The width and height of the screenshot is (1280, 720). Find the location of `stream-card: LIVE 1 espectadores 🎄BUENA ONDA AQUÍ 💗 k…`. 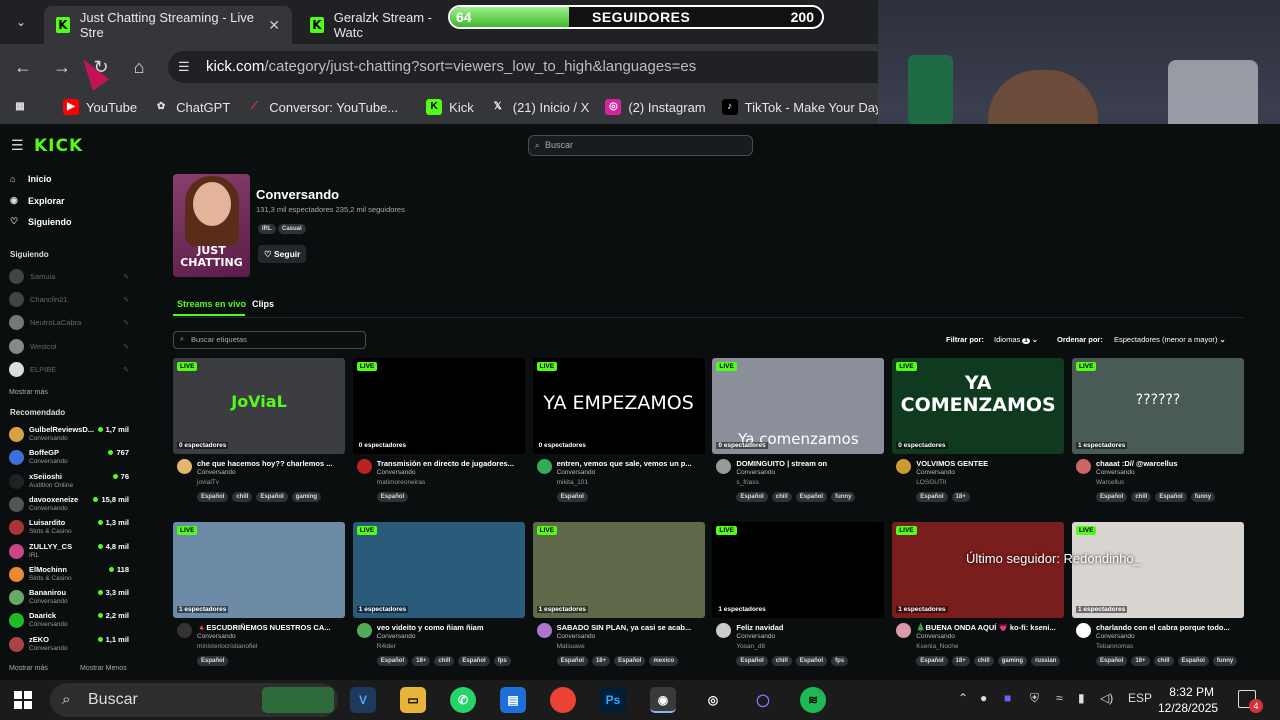

stream-card: LIVE 1 espectadores 🎄BUENA ONDA AQUÍ 💗 k… is located at coordinates (978, 597).